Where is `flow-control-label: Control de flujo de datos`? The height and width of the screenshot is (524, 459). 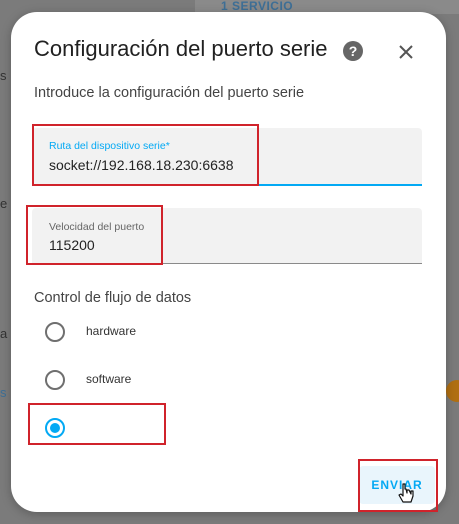
flow-control-label: Control de flujo de datos is located at coordinates (113, 298).